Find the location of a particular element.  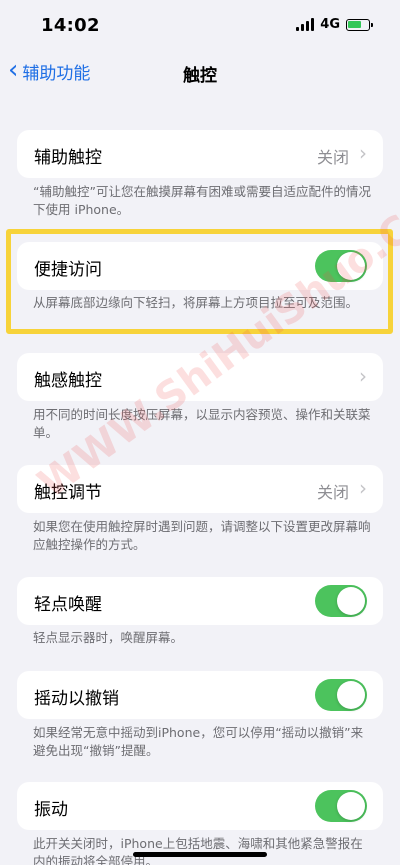

highlight-box is located at coordinates (199, 281).